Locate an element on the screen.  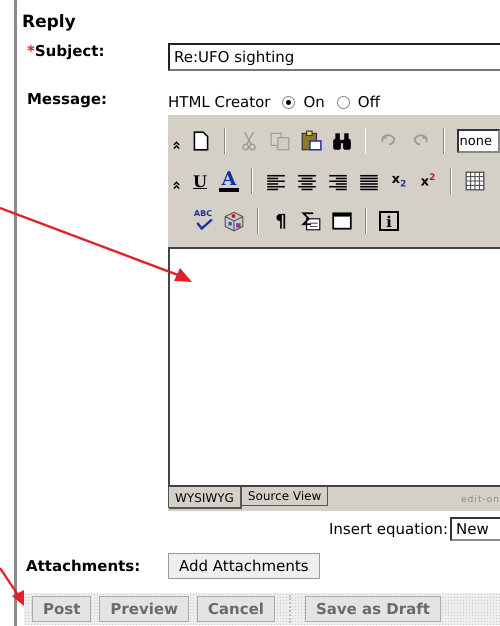
attachments-label: Attachments: is located at coordinates (83, 566).